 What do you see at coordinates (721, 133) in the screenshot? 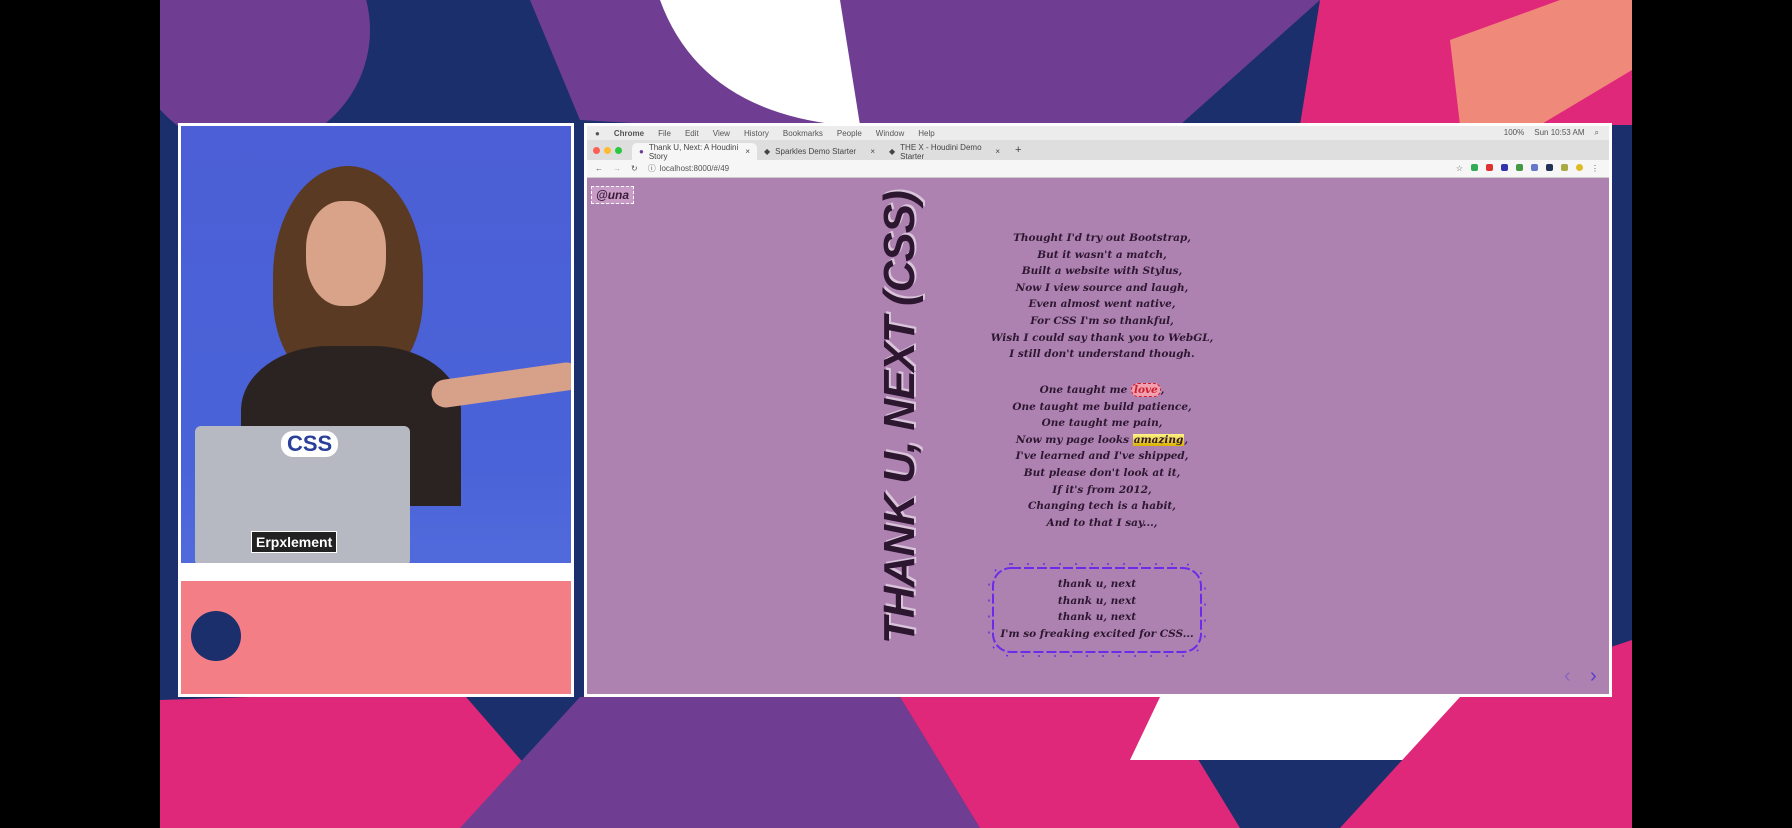
I see `menu-view: View` at bounding box center [721, 133].